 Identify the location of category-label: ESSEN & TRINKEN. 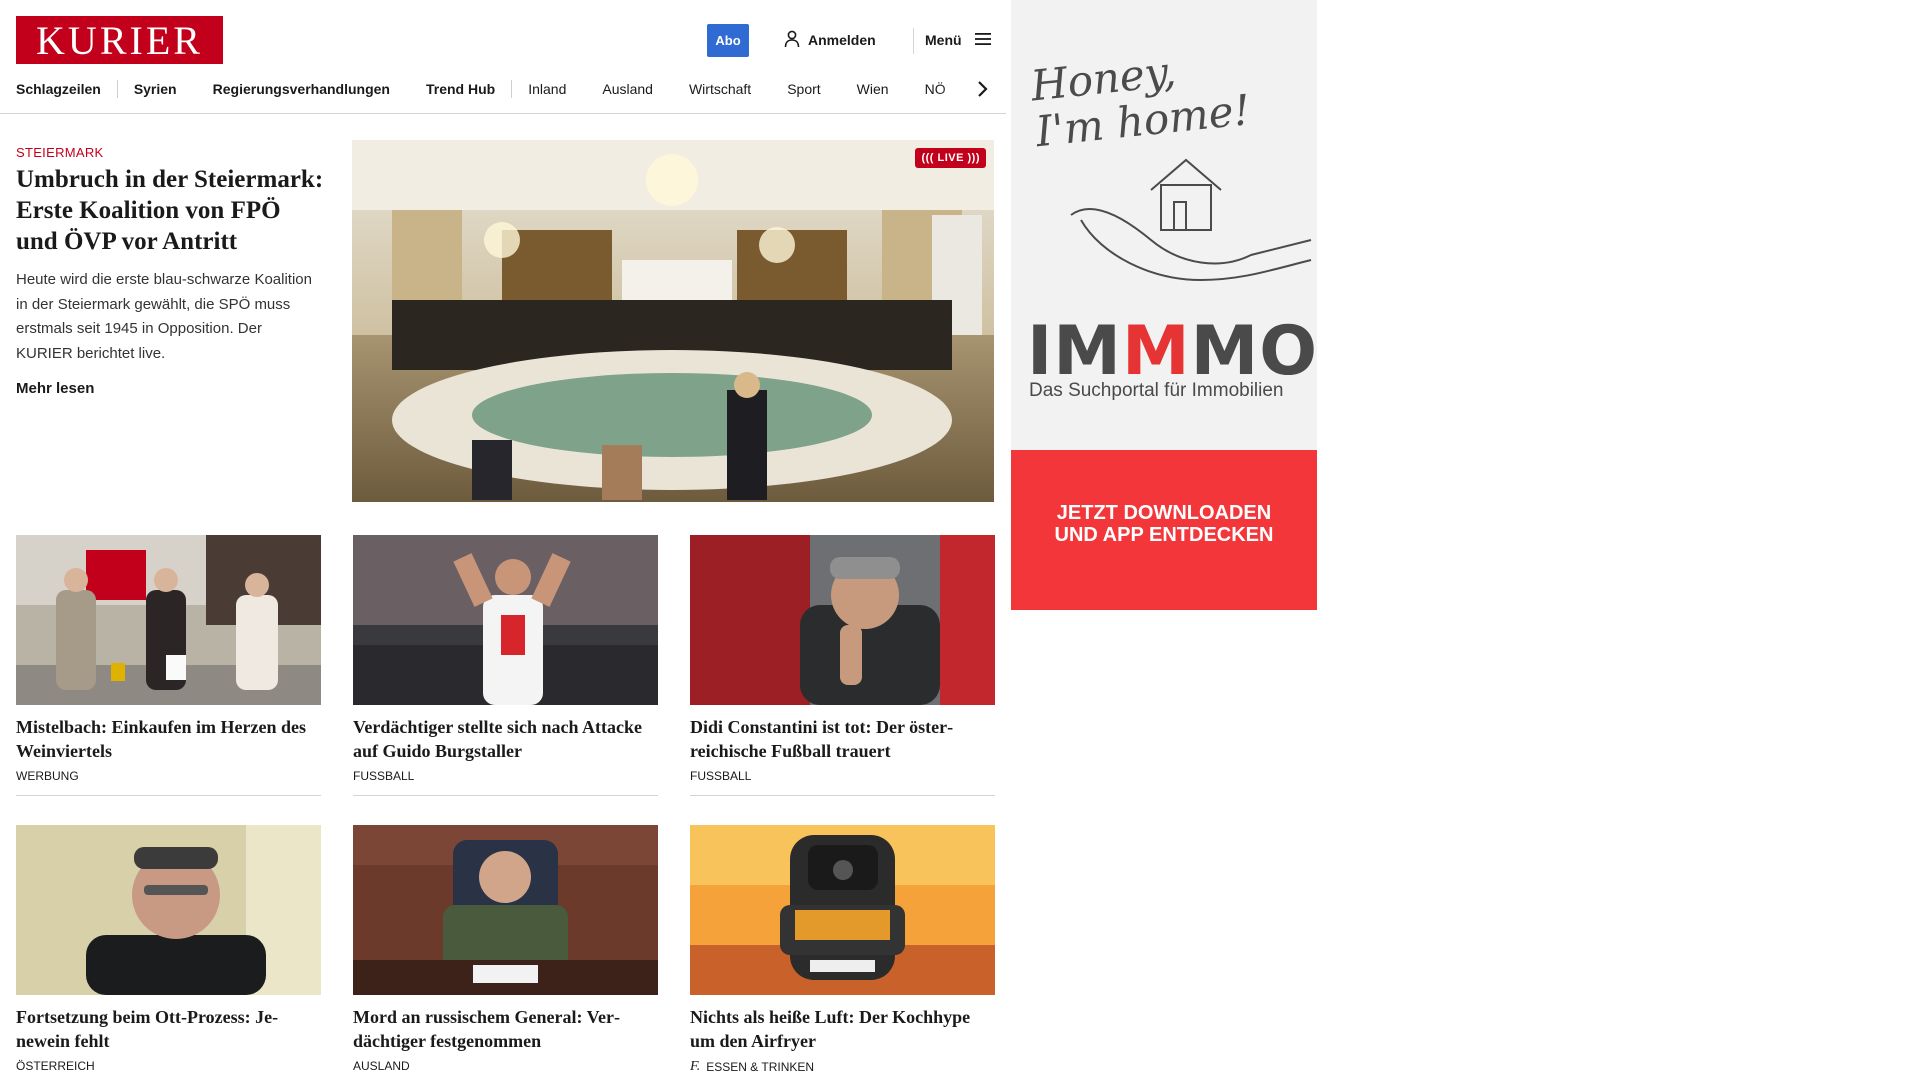
(760, 1067).